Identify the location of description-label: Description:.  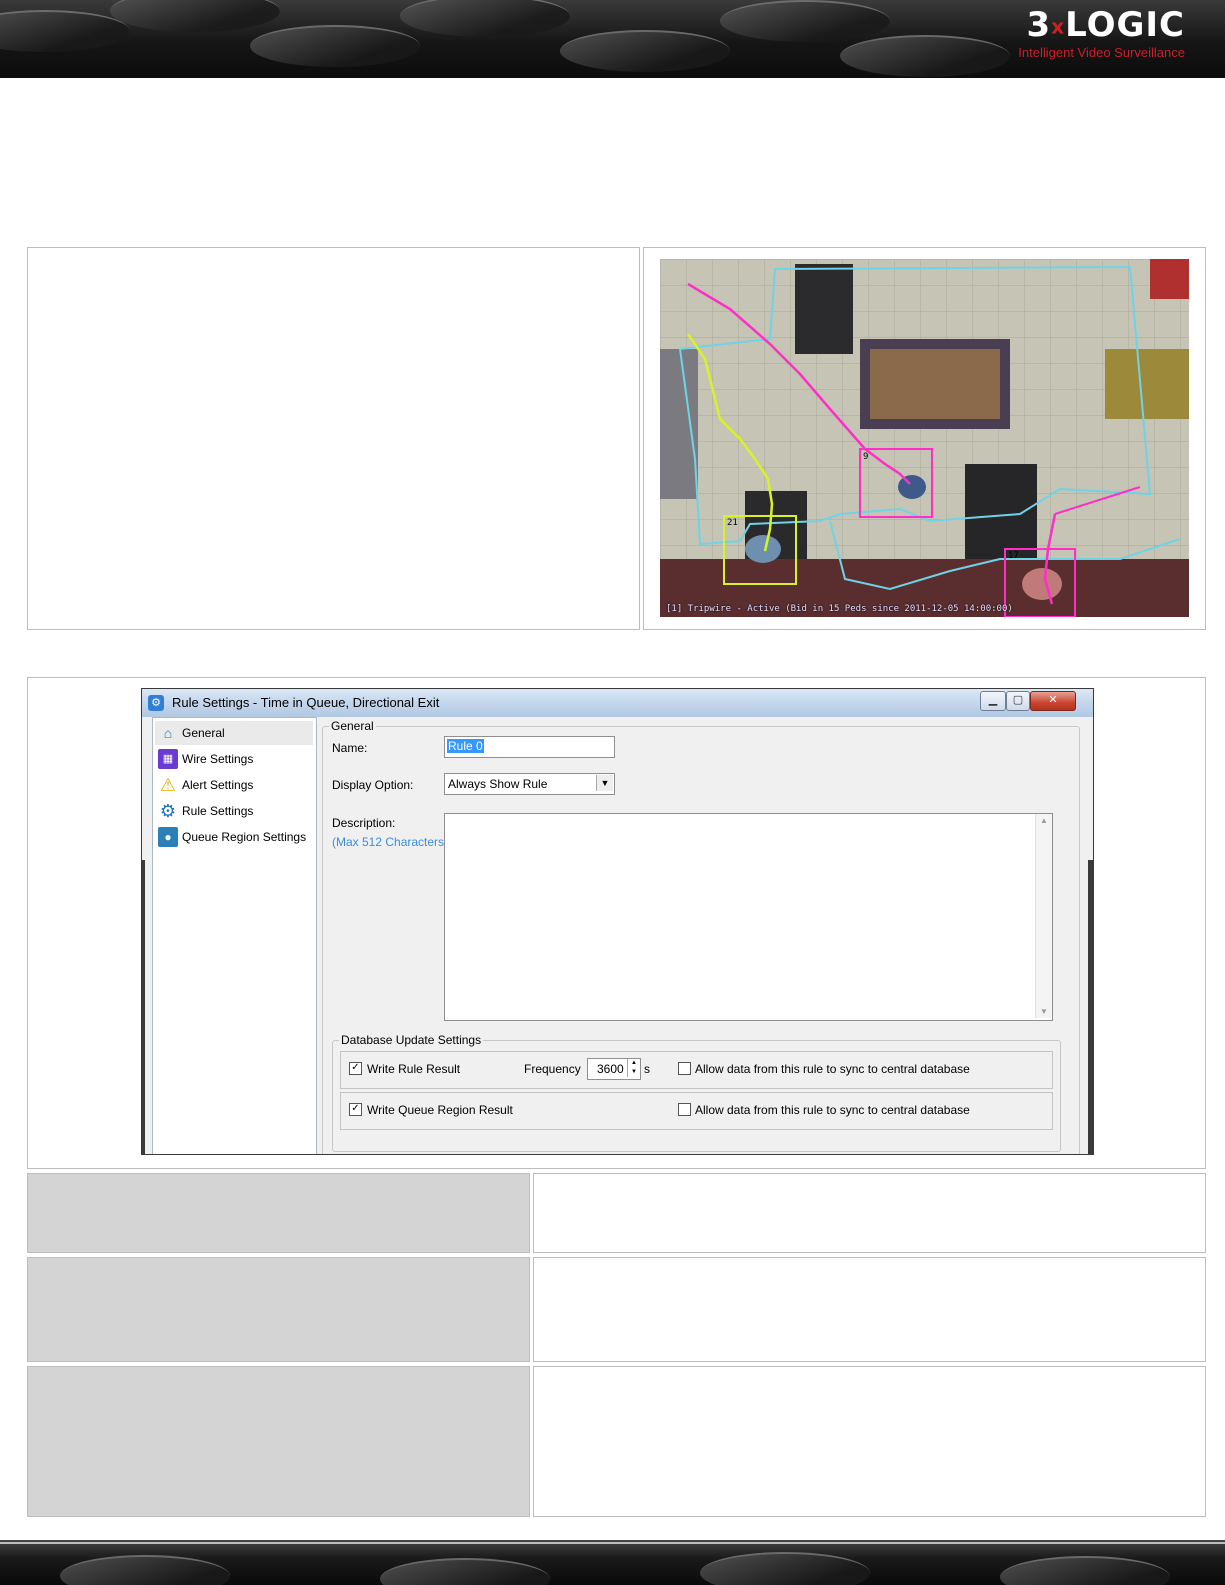
(364, 823).